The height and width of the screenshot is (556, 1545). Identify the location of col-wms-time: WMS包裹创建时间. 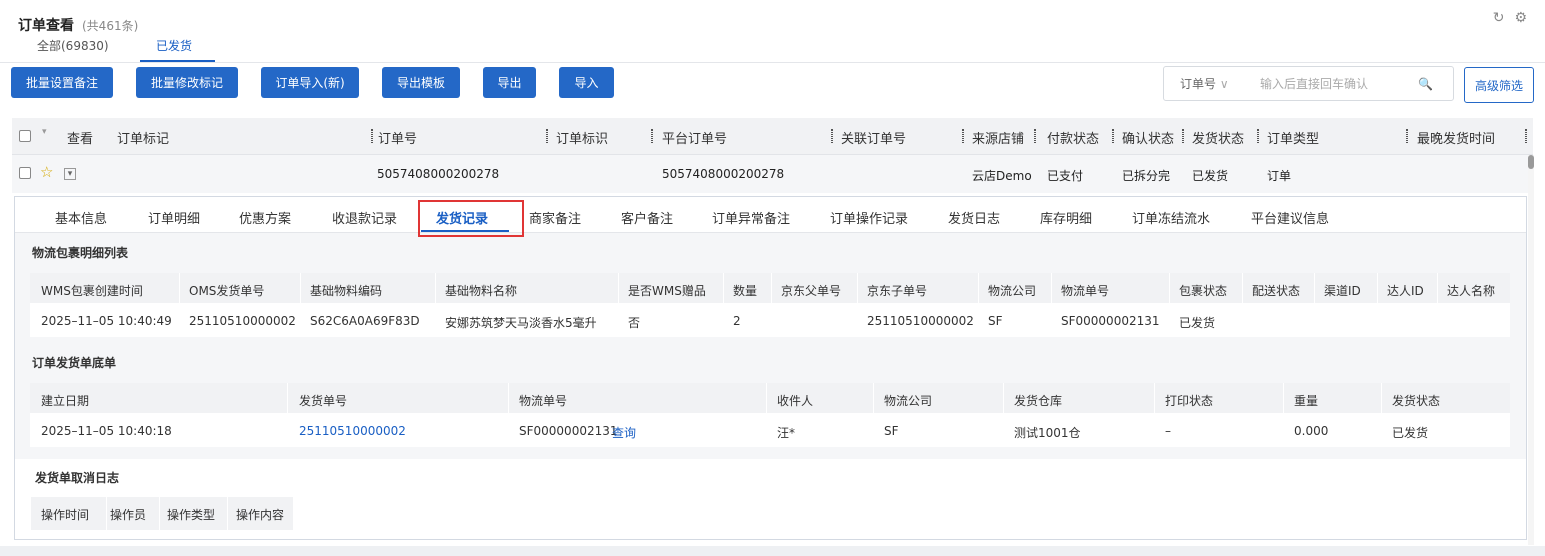
(92, 291).